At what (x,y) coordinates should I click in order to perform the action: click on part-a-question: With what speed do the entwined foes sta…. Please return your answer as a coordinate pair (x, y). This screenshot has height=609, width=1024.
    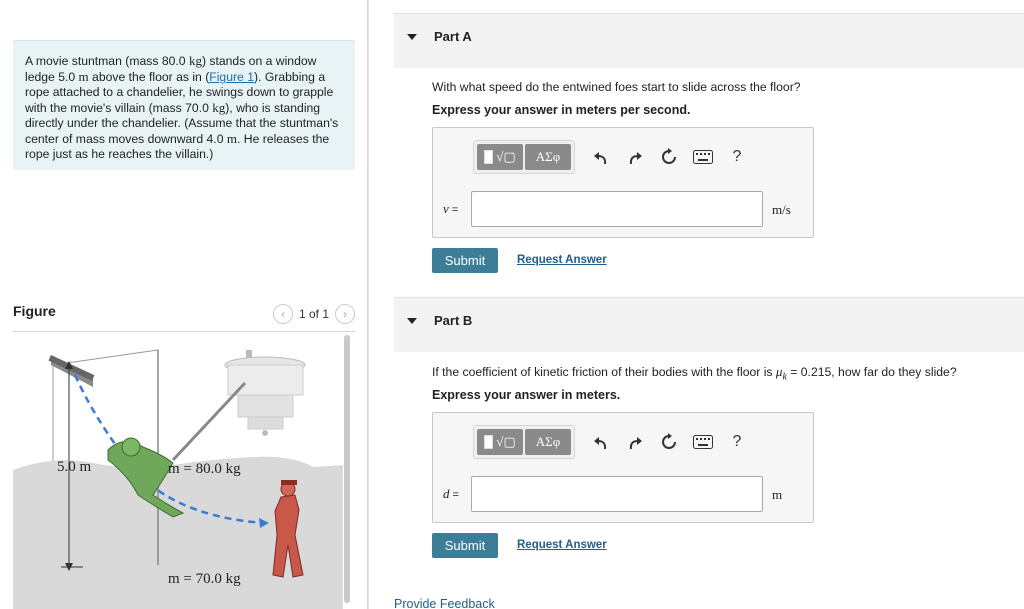
    Looking at the image, I should click on (616, 87).